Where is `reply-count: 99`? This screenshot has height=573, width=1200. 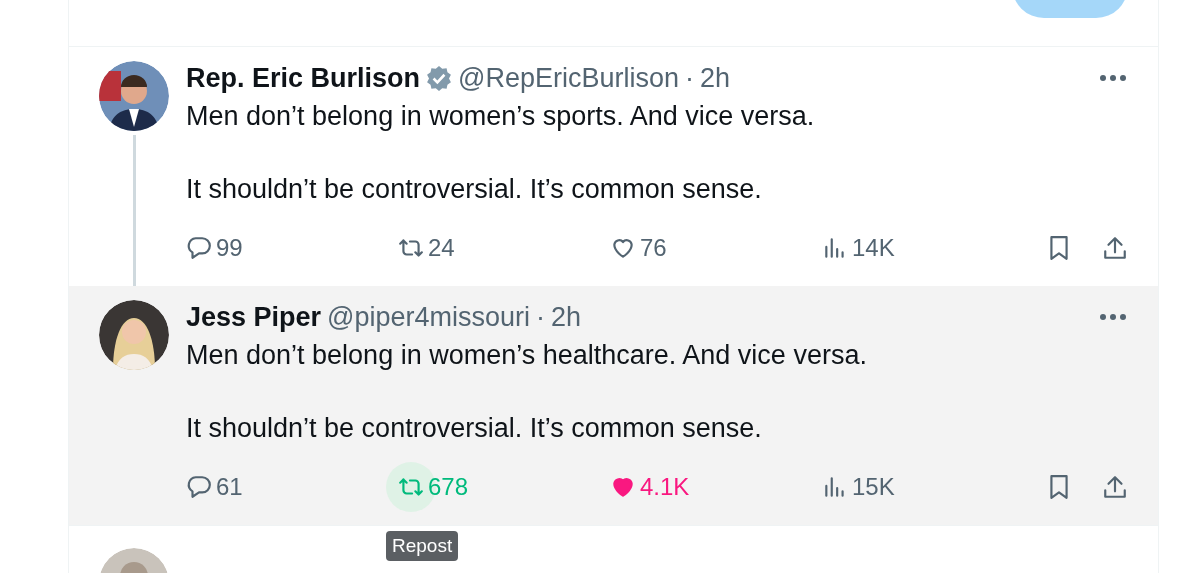 reply-count: 99 is located at coordinates (229, 248).